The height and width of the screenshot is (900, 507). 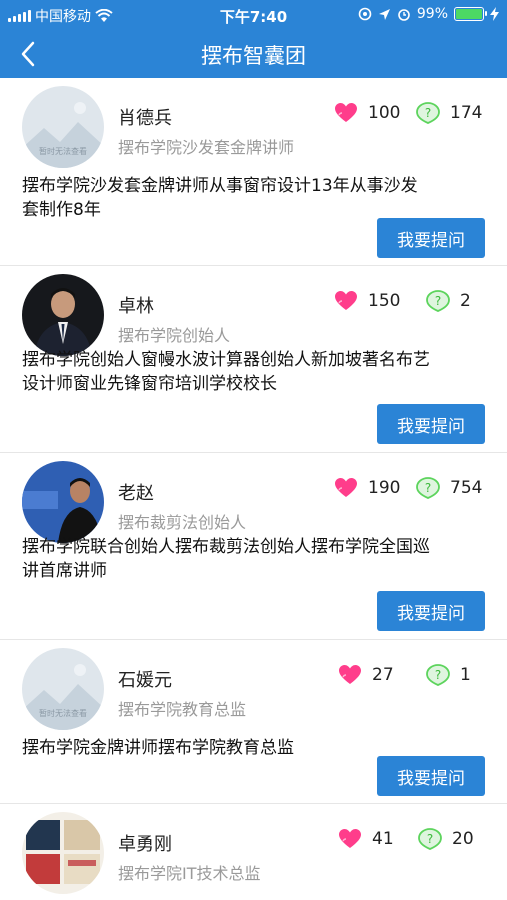 What do you see at coordinates (174, 335) in the screenshot?
I see `expert-title: 摆布学院创始人` at bounding box center [174, 335].